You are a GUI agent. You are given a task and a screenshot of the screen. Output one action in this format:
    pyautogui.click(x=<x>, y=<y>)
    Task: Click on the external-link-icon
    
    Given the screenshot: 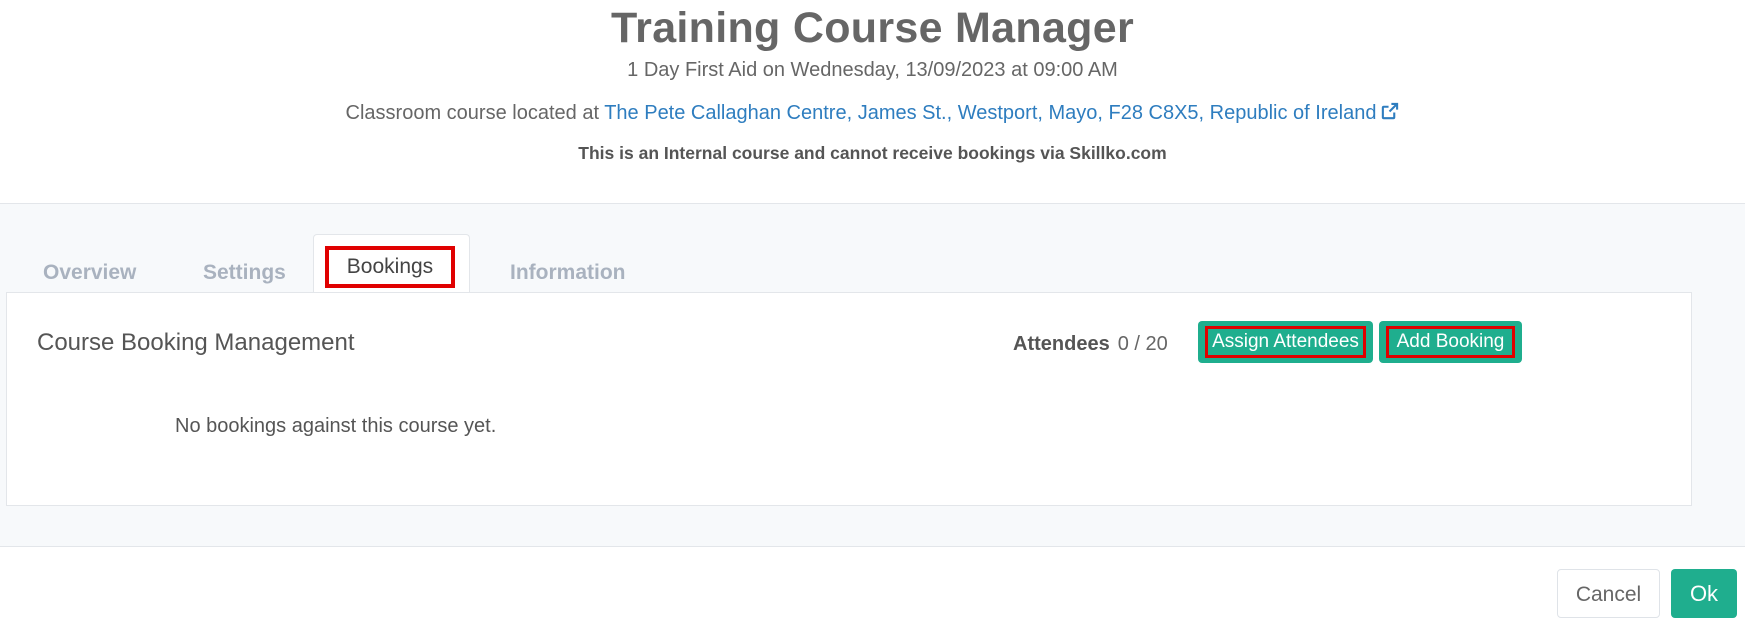 What is the action you would take?
    pyautogui.click(x=1390, y=111)
    